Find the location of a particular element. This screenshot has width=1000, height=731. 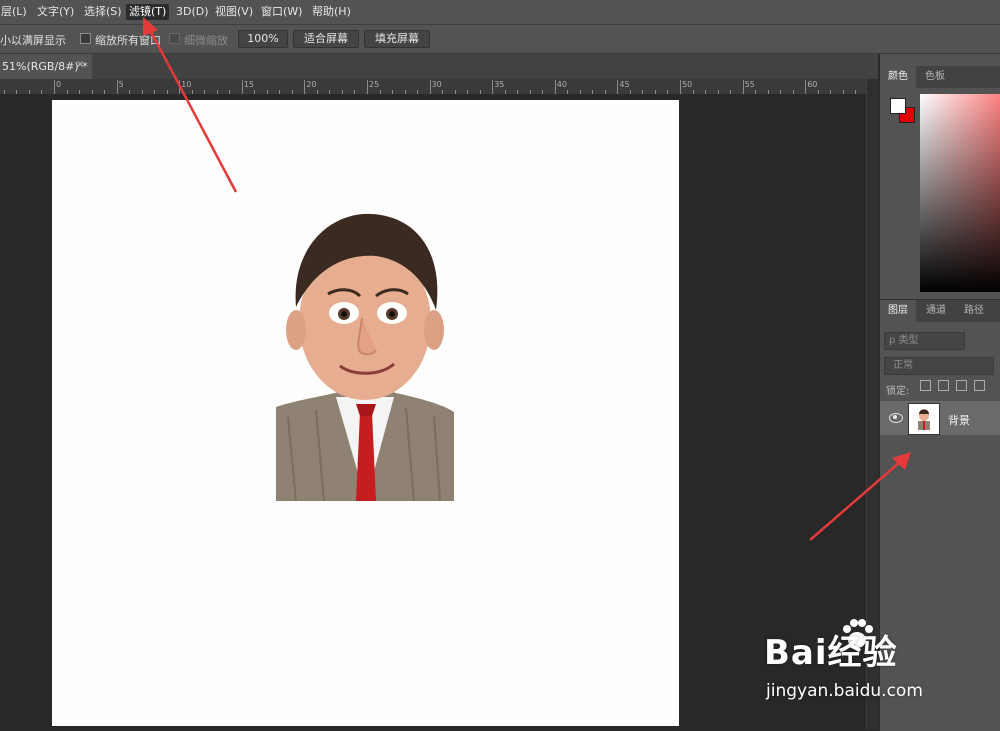

menu-window: 窗口(W) is located at coordinates (281, 12).